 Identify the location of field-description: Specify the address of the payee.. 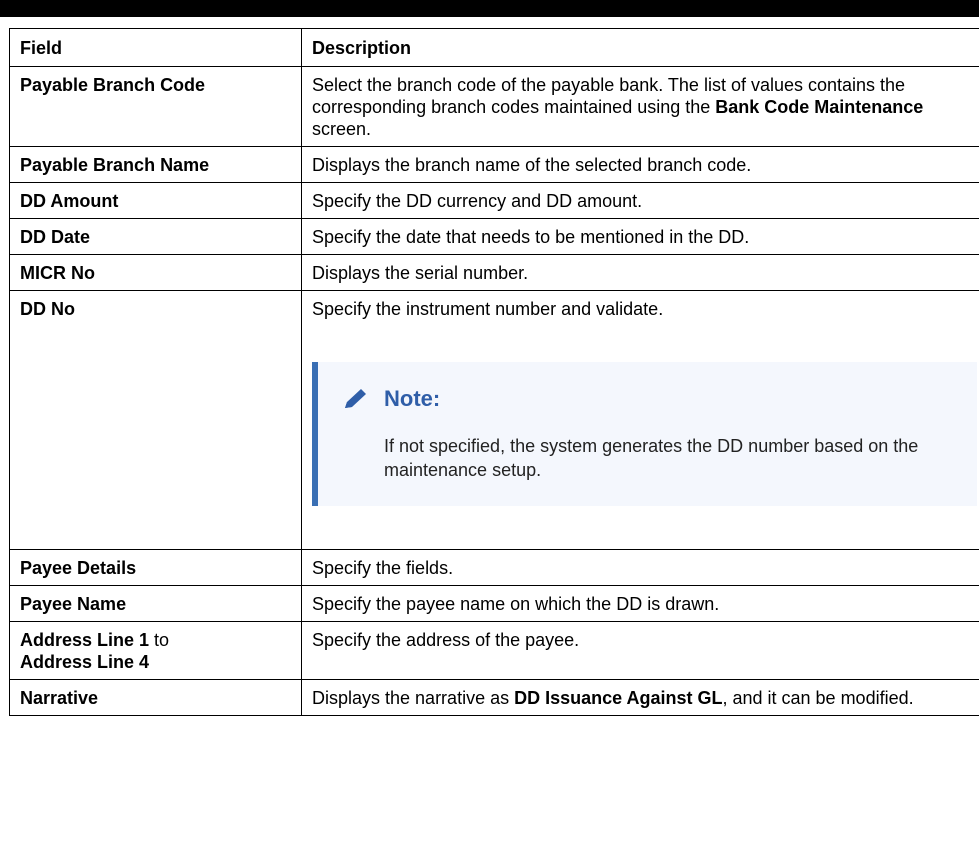
(640, 650).